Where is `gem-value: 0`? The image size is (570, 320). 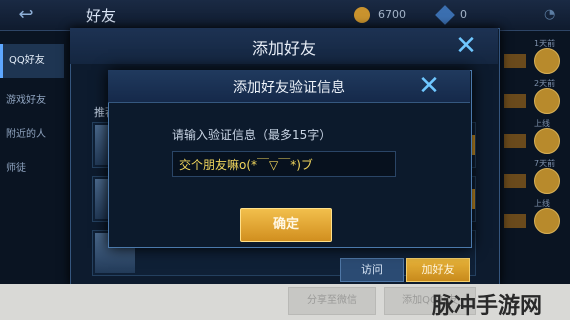
gem-value: 0 is located at coordinates (463, 14).